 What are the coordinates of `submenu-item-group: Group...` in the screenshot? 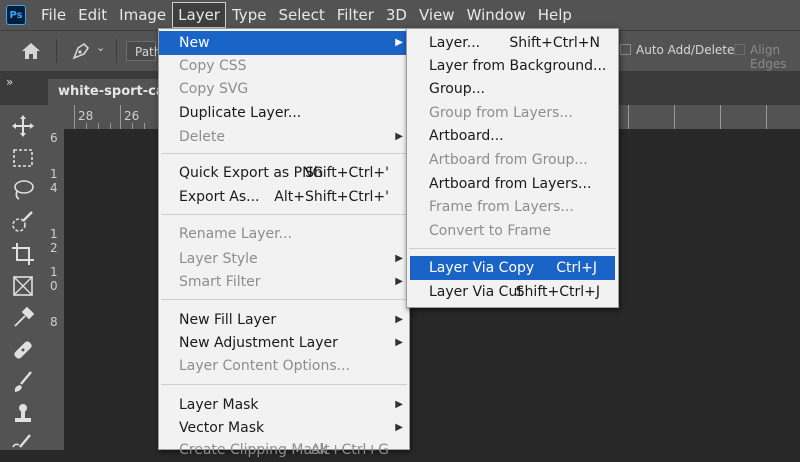 It's located at (512, 89).